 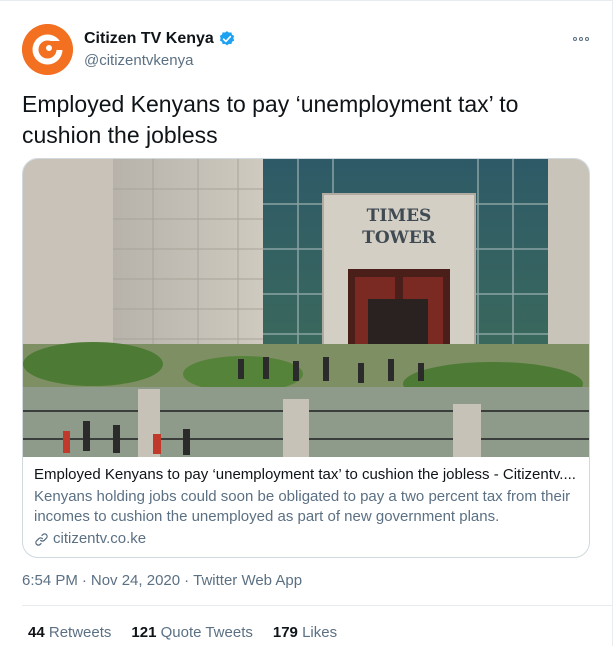 I want to click on retweets-label: Retweets, so click(x=80, y=632).